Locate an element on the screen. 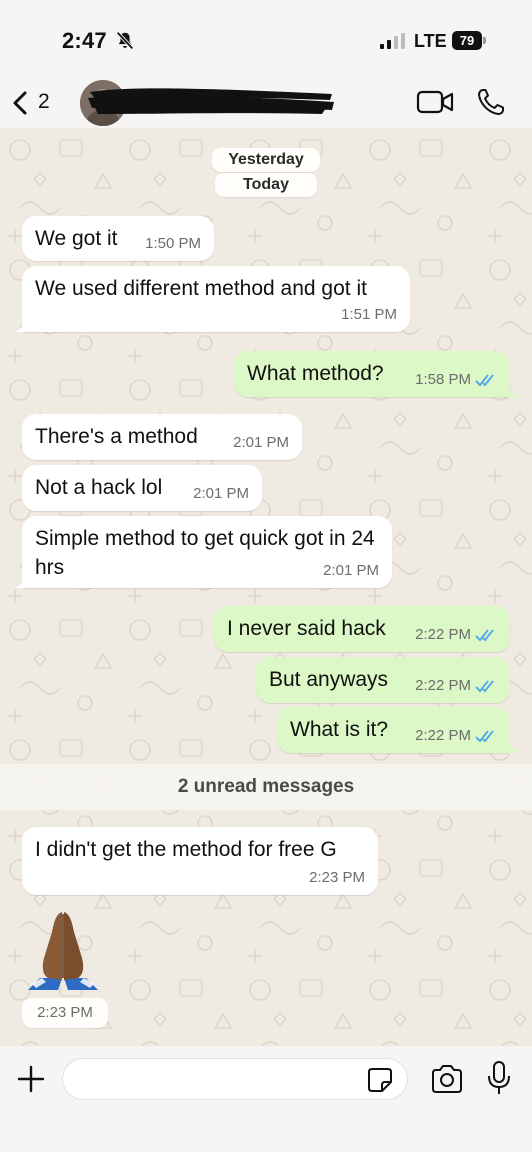 The width and height of the screenshot is (532, 1152). video-call-icon is located at coordinates (435, 102).